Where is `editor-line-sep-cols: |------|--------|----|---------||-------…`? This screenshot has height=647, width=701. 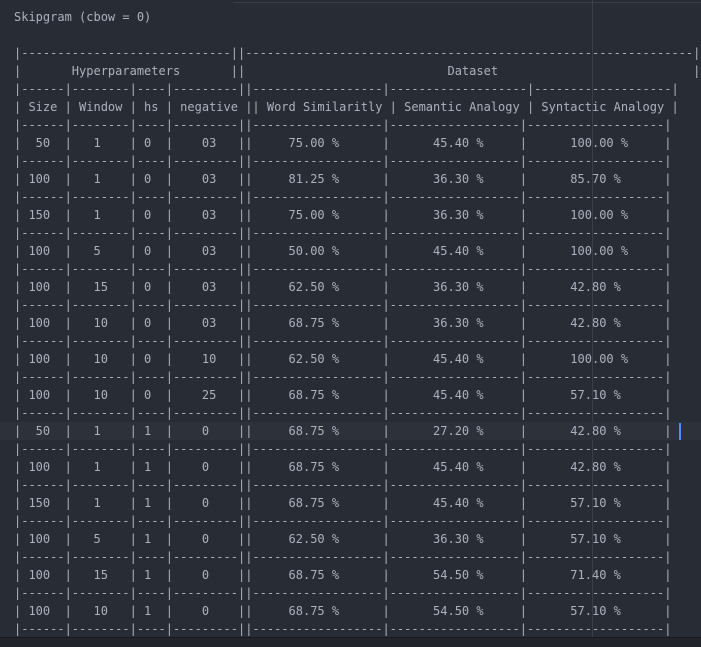
editor-line-sep-cols: |------|--------|----|---------||-------… is located at coordinates (350, 89).